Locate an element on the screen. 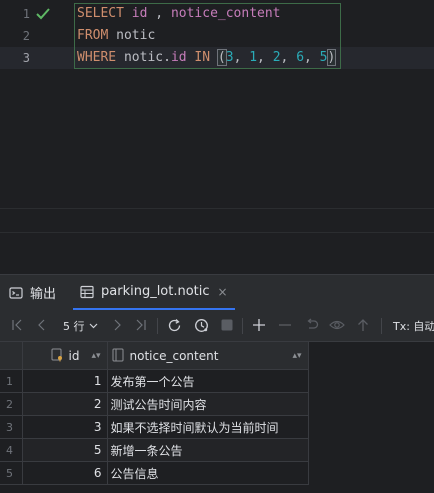 The height and width of the screenshot is (493, 434). code-line: SELECT id , notice_content is located at coordinates (179, 14).